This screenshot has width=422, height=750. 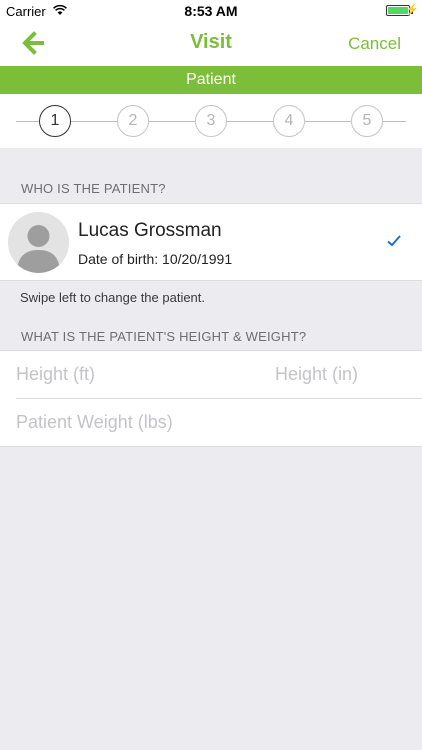 What do you see at coordinates (211, 44) in the screenshot?
I see `navigation-bar: Visit Cancel` at bounding box center [211, 44].